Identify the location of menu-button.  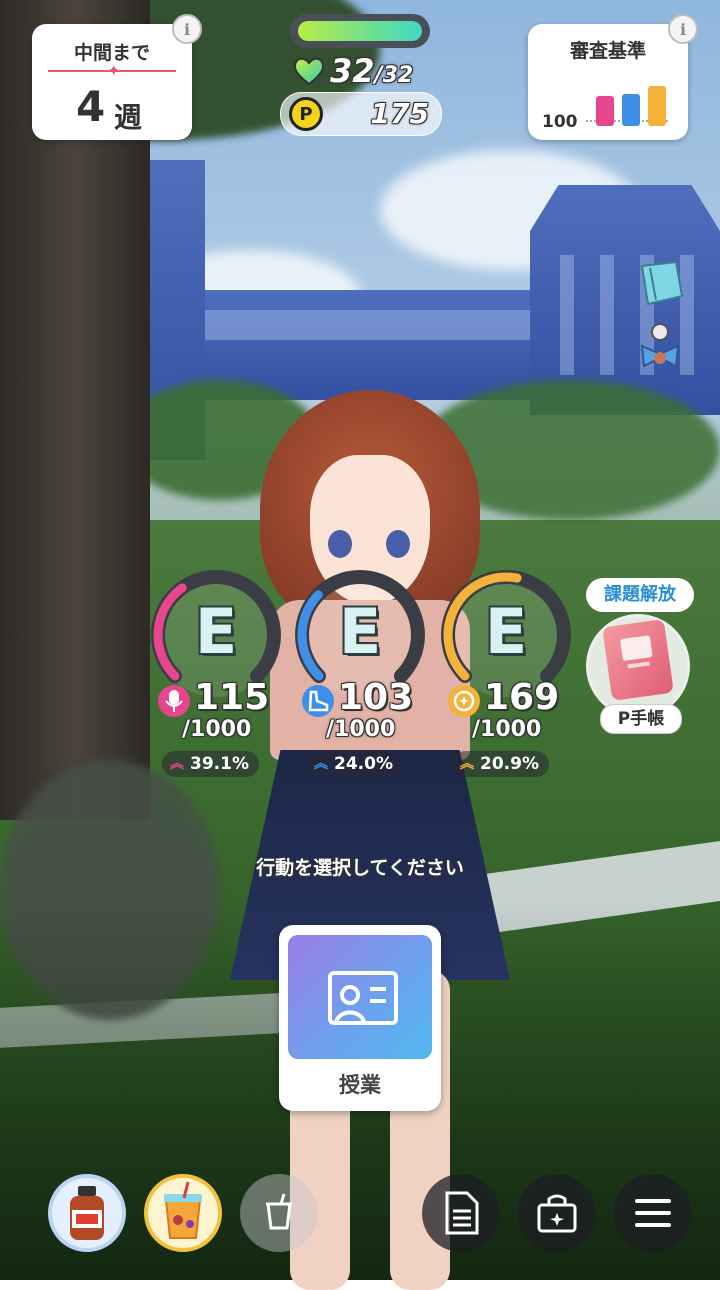
(653, 1213).